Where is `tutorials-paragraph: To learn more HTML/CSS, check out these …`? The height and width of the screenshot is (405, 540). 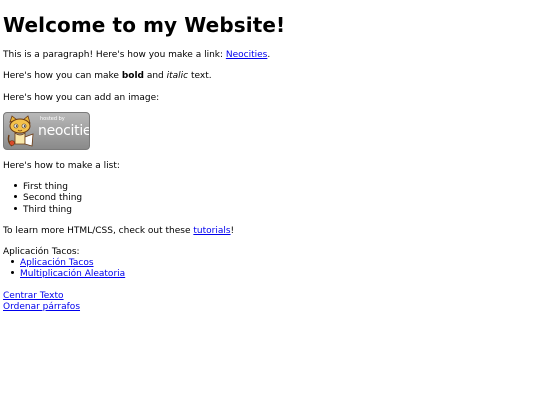
tutorials-paragraph: To learn more HTML/CSS, check out these … is located at coordinates (118, 231).